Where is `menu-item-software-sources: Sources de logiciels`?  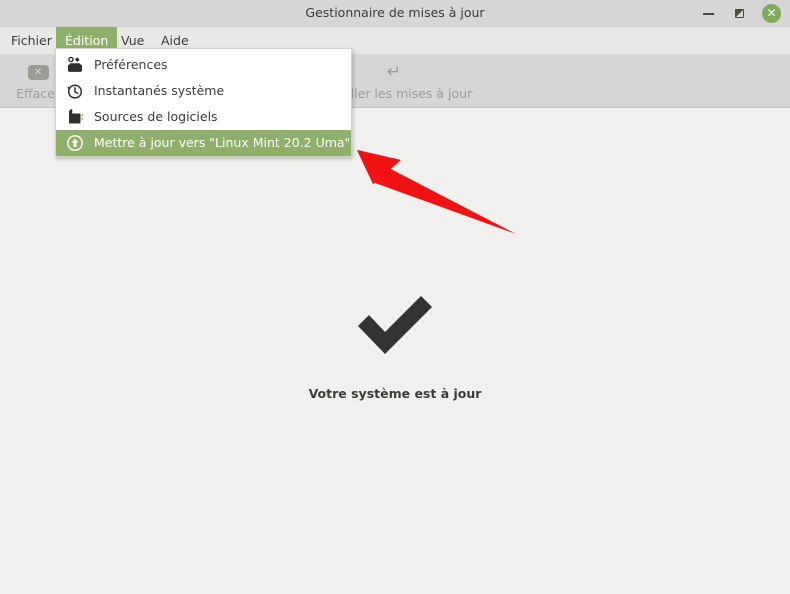 menu-item-software-sources: Sources de logiciels is located at coordinates (203, 117).